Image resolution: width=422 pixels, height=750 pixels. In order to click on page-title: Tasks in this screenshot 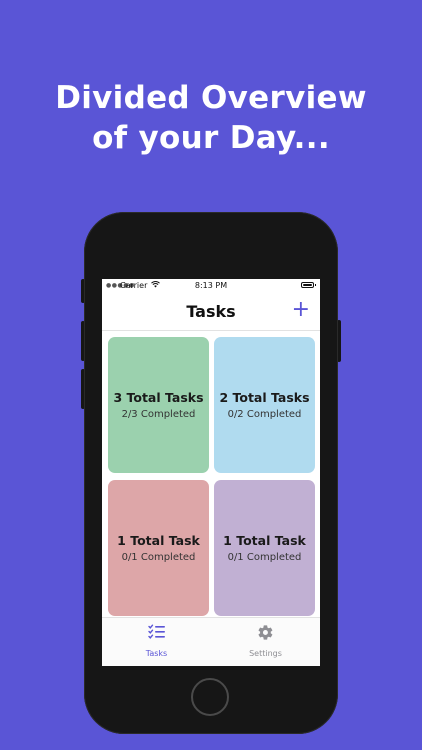, I will do `click(211, 311)`.